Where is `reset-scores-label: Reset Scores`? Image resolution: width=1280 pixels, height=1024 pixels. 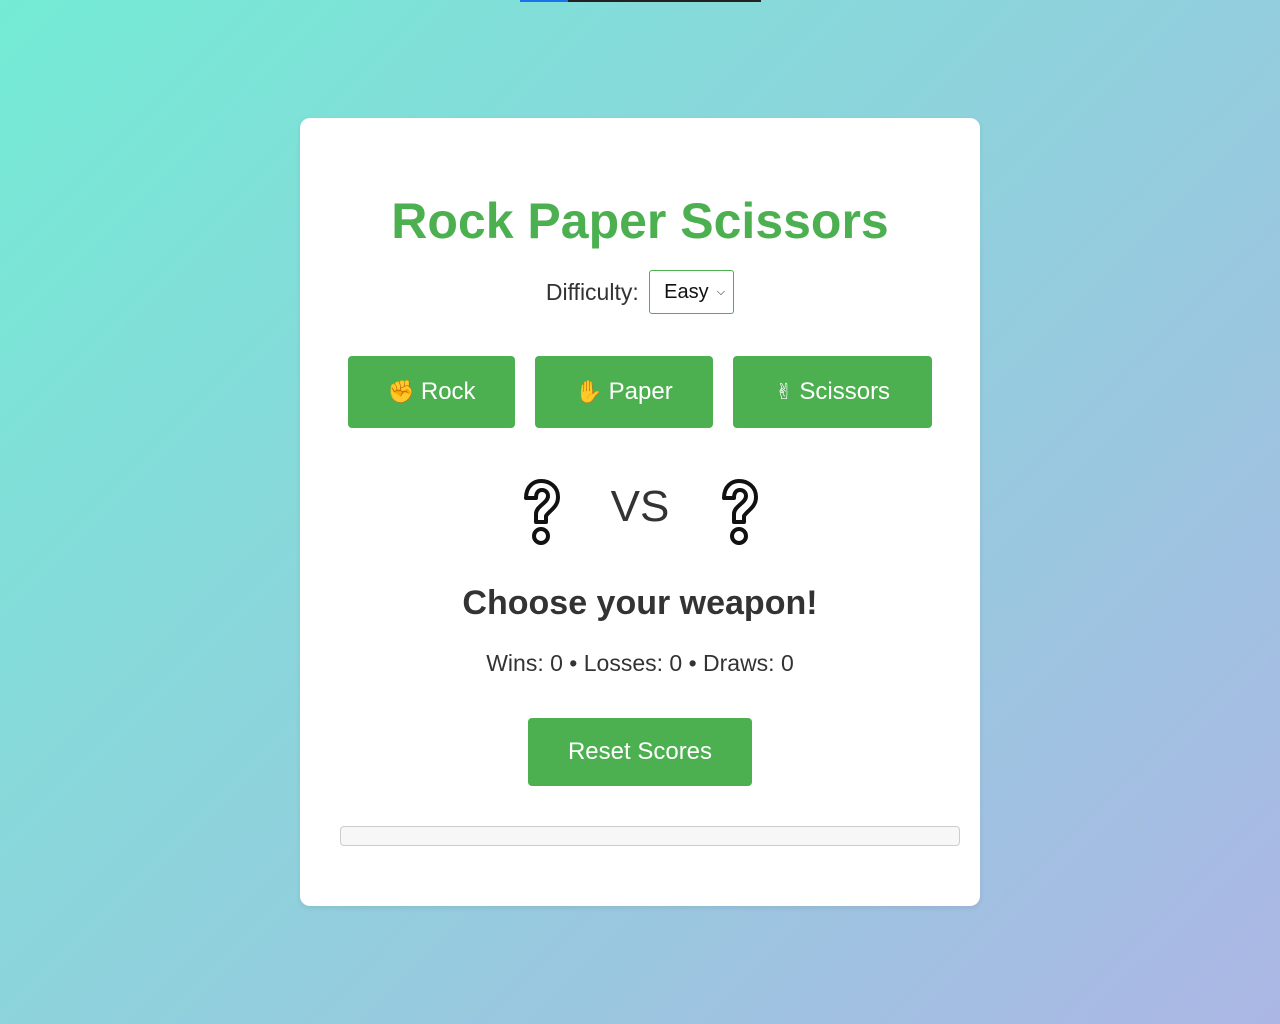
reset-scores-label: Reset Scores is located at coordinates (640, 751).